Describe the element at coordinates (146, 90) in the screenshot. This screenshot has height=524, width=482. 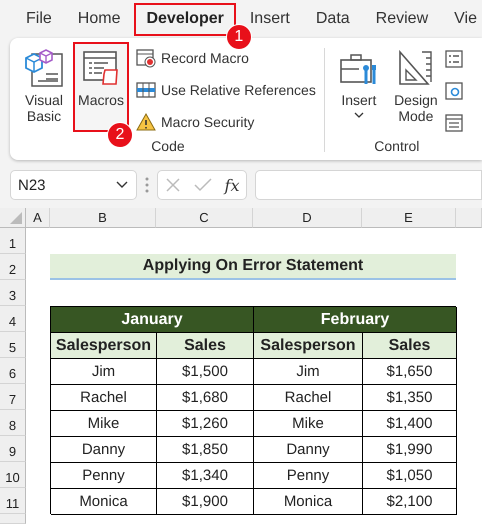
I see `grid-icon` at that location.